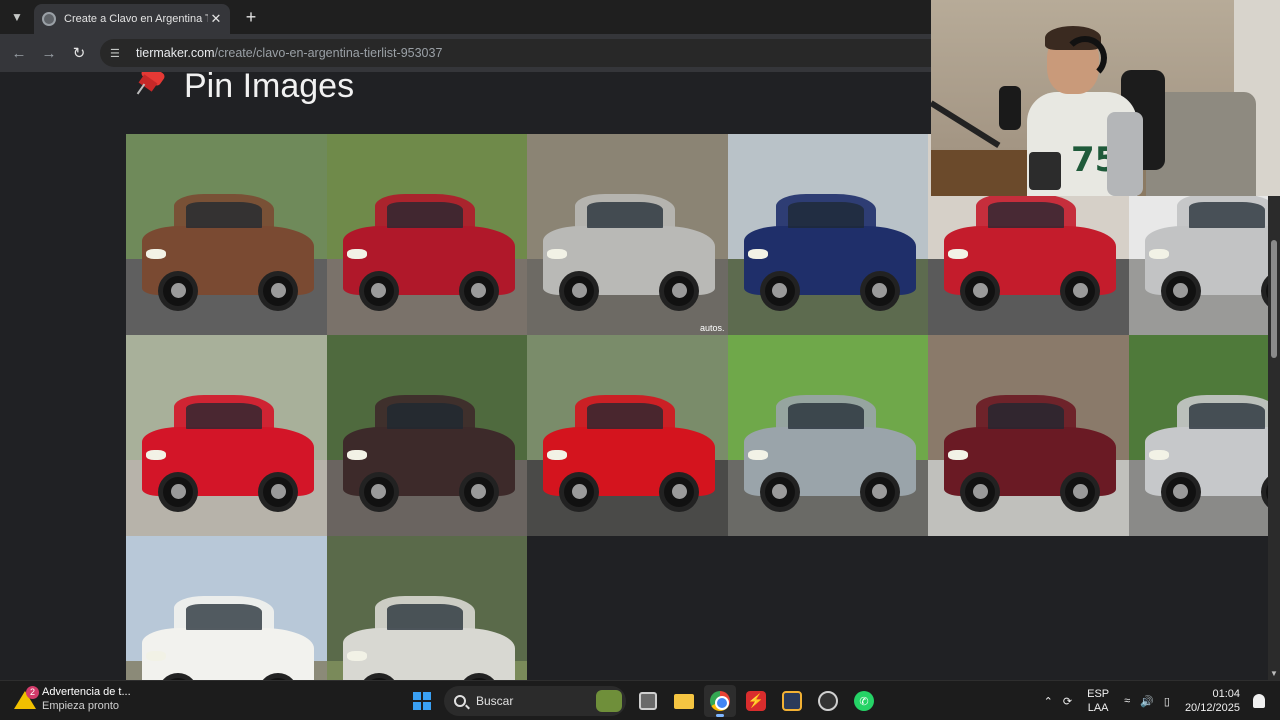 The width and height of the screenshot is (1280, 720). Describe the element at coordinates (17, 17) in the screenshot. I see `tab-search-chevron-icon: ▼` at that location.